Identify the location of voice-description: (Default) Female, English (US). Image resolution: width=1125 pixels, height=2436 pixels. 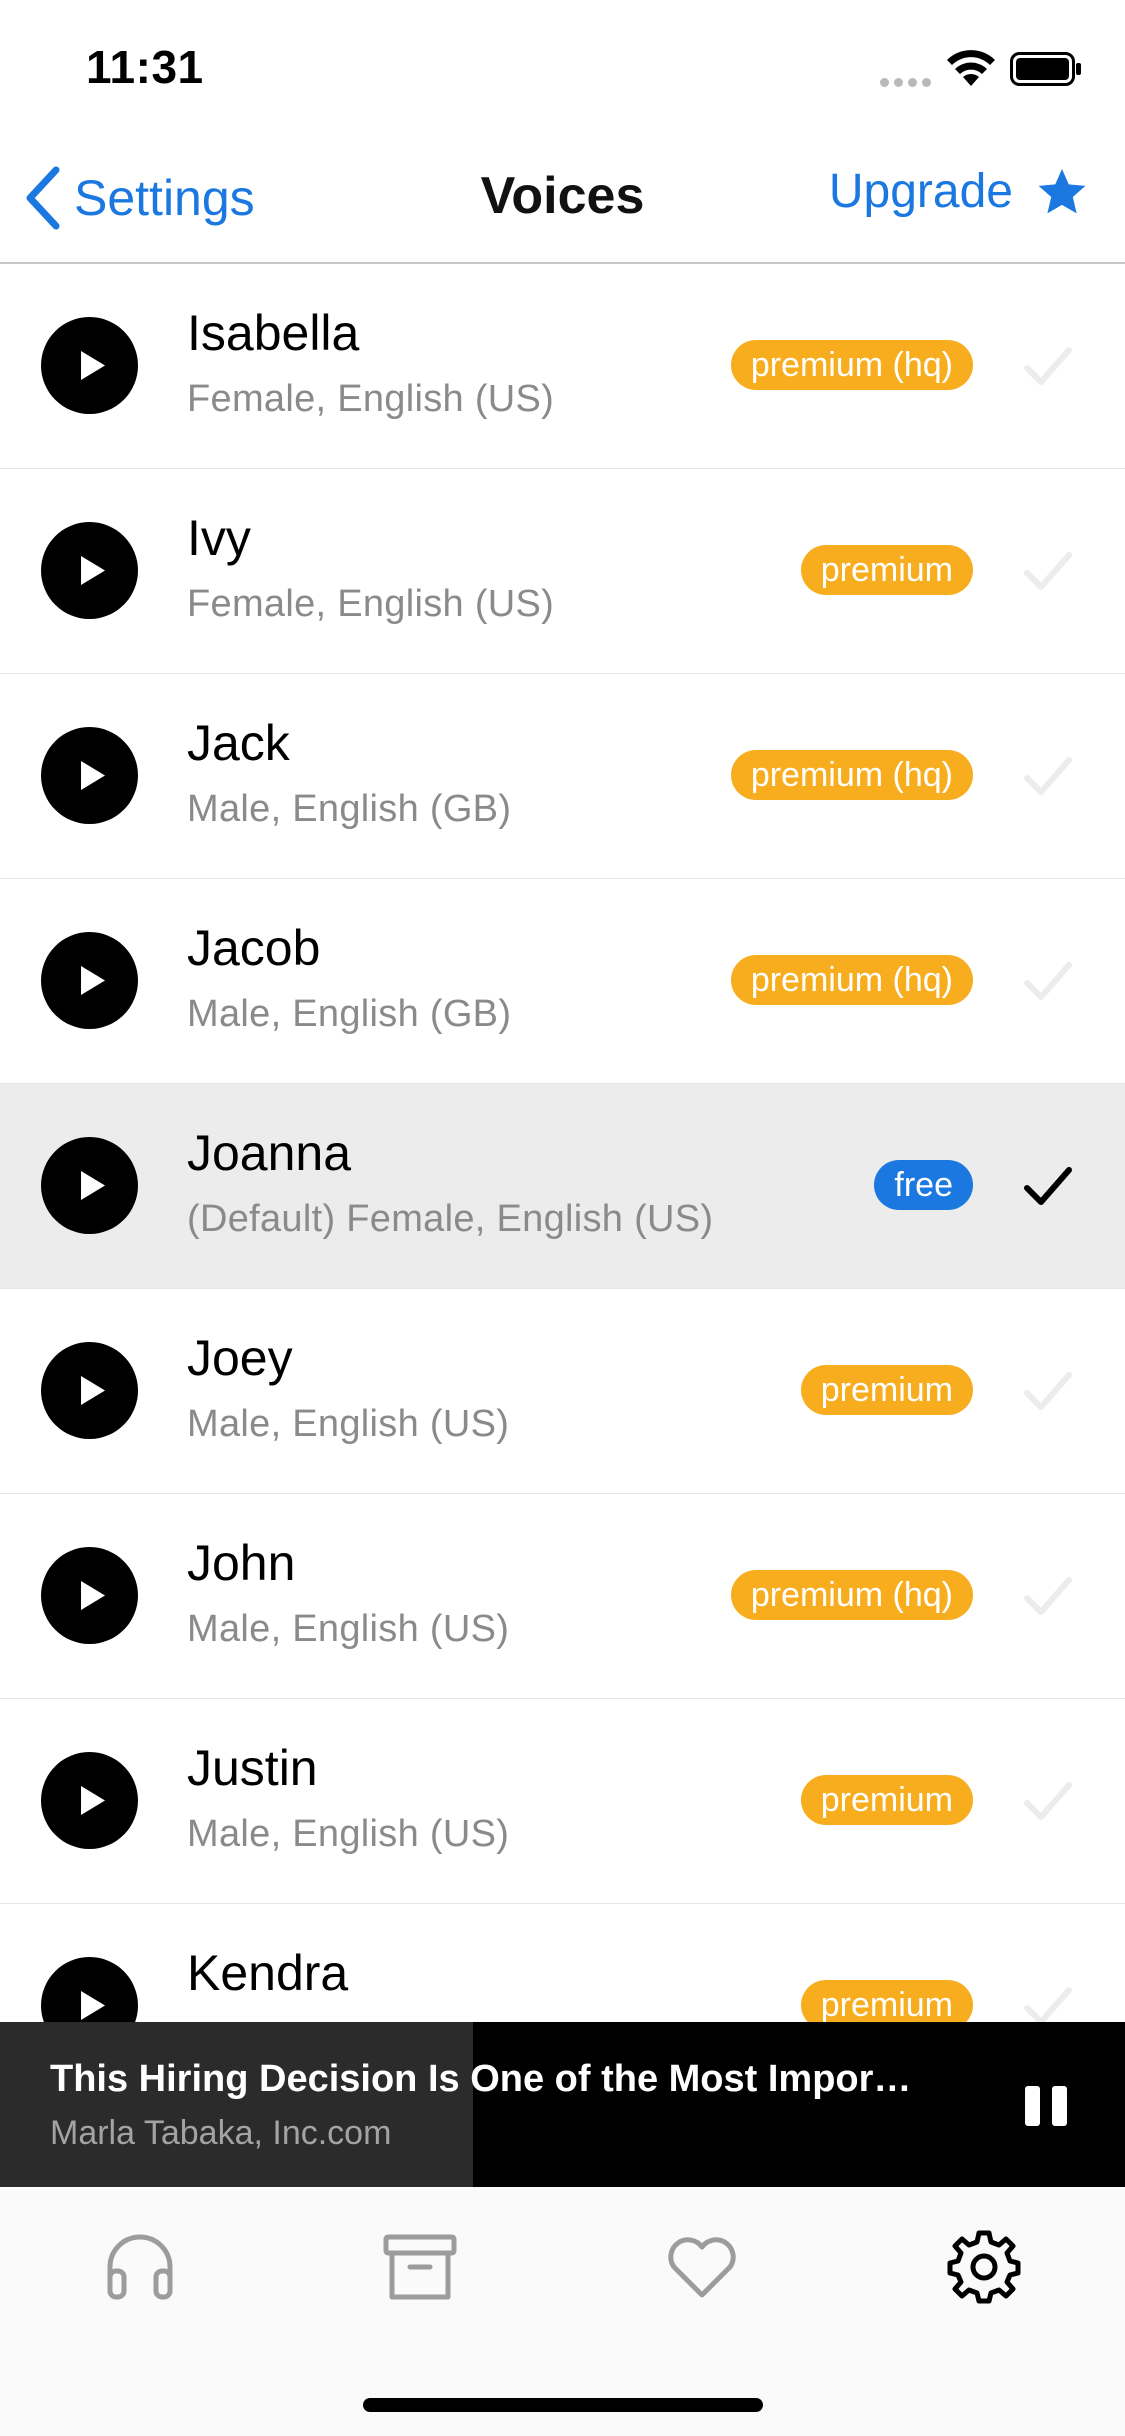
(450, 1219).